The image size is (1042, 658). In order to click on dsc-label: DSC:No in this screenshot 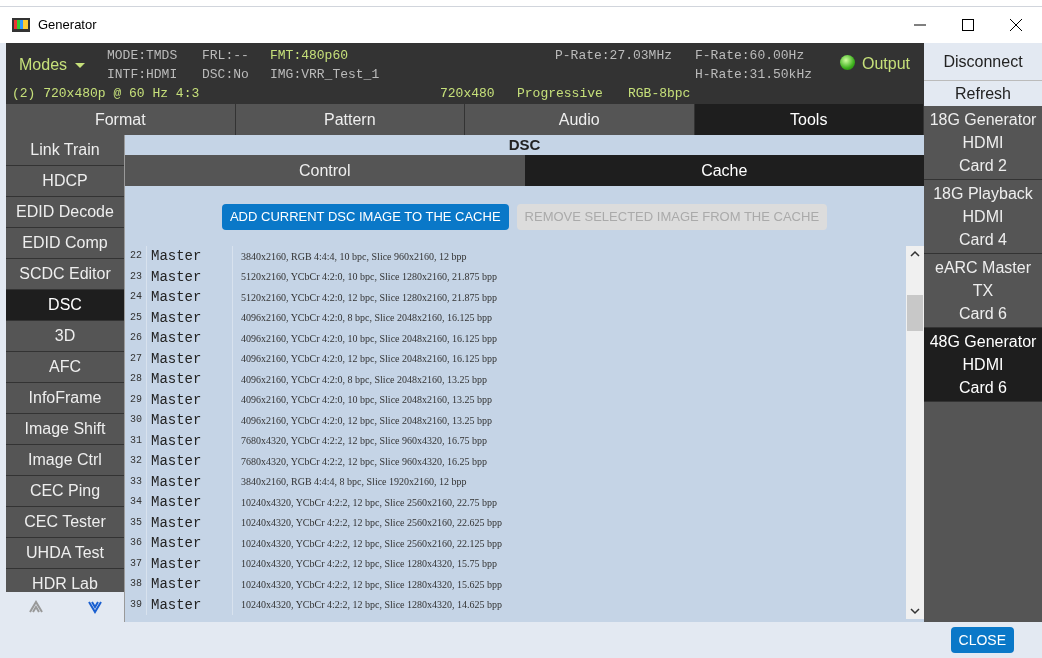, I will do `click(225, 75)`.